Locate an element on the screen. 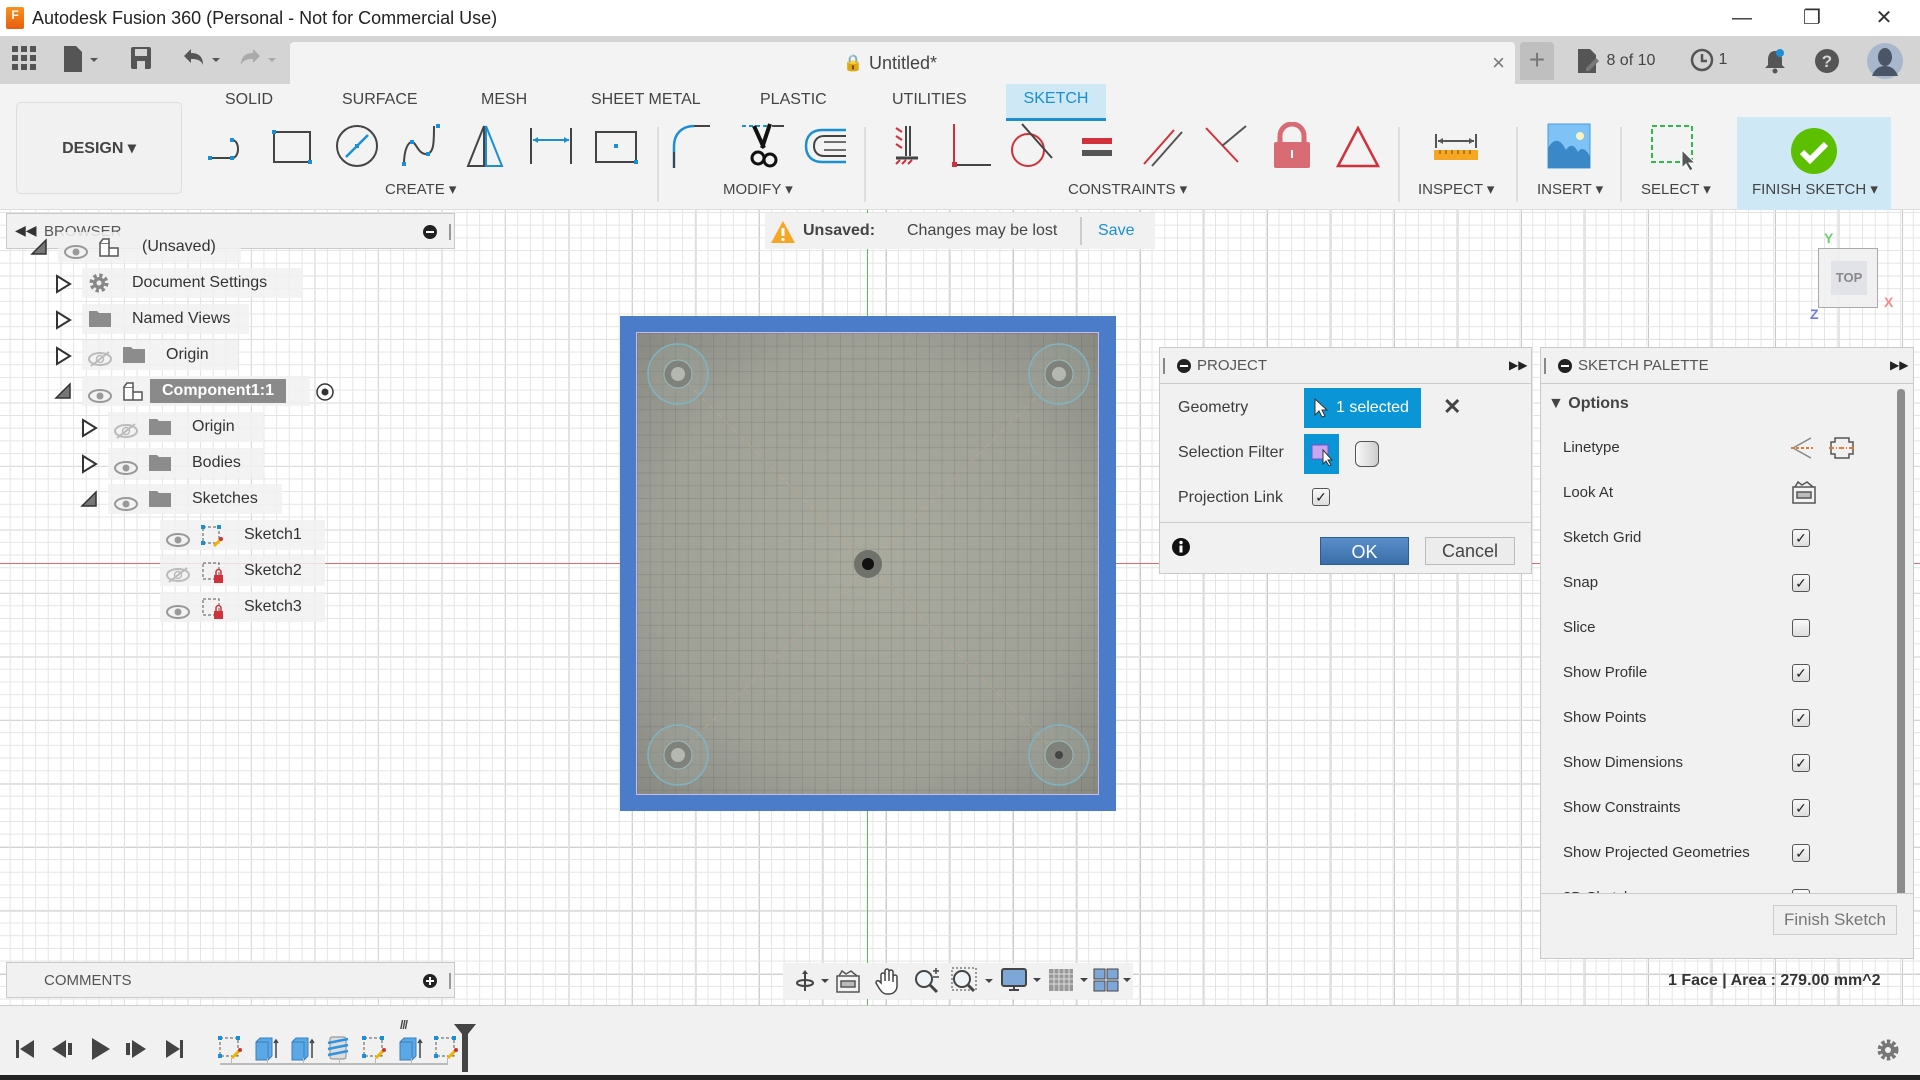 The width and height of the screenshot is (1920, 1080). tab-sketch: SKETCH is located at coordinates (1056, 102).